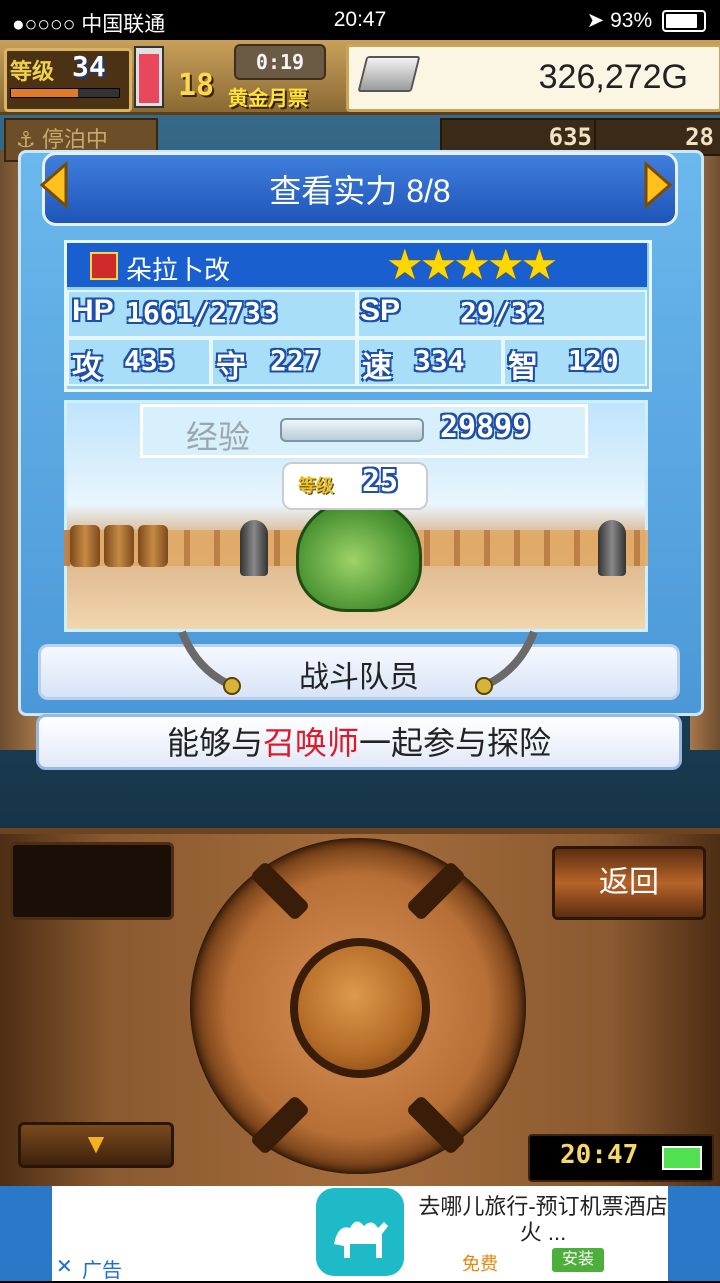 The image size is (720, 1283). What do you see at coordinates (202, 312) in the screenshot?
I see `hp-value: 1661/2733` at bounding box center [202, 312].